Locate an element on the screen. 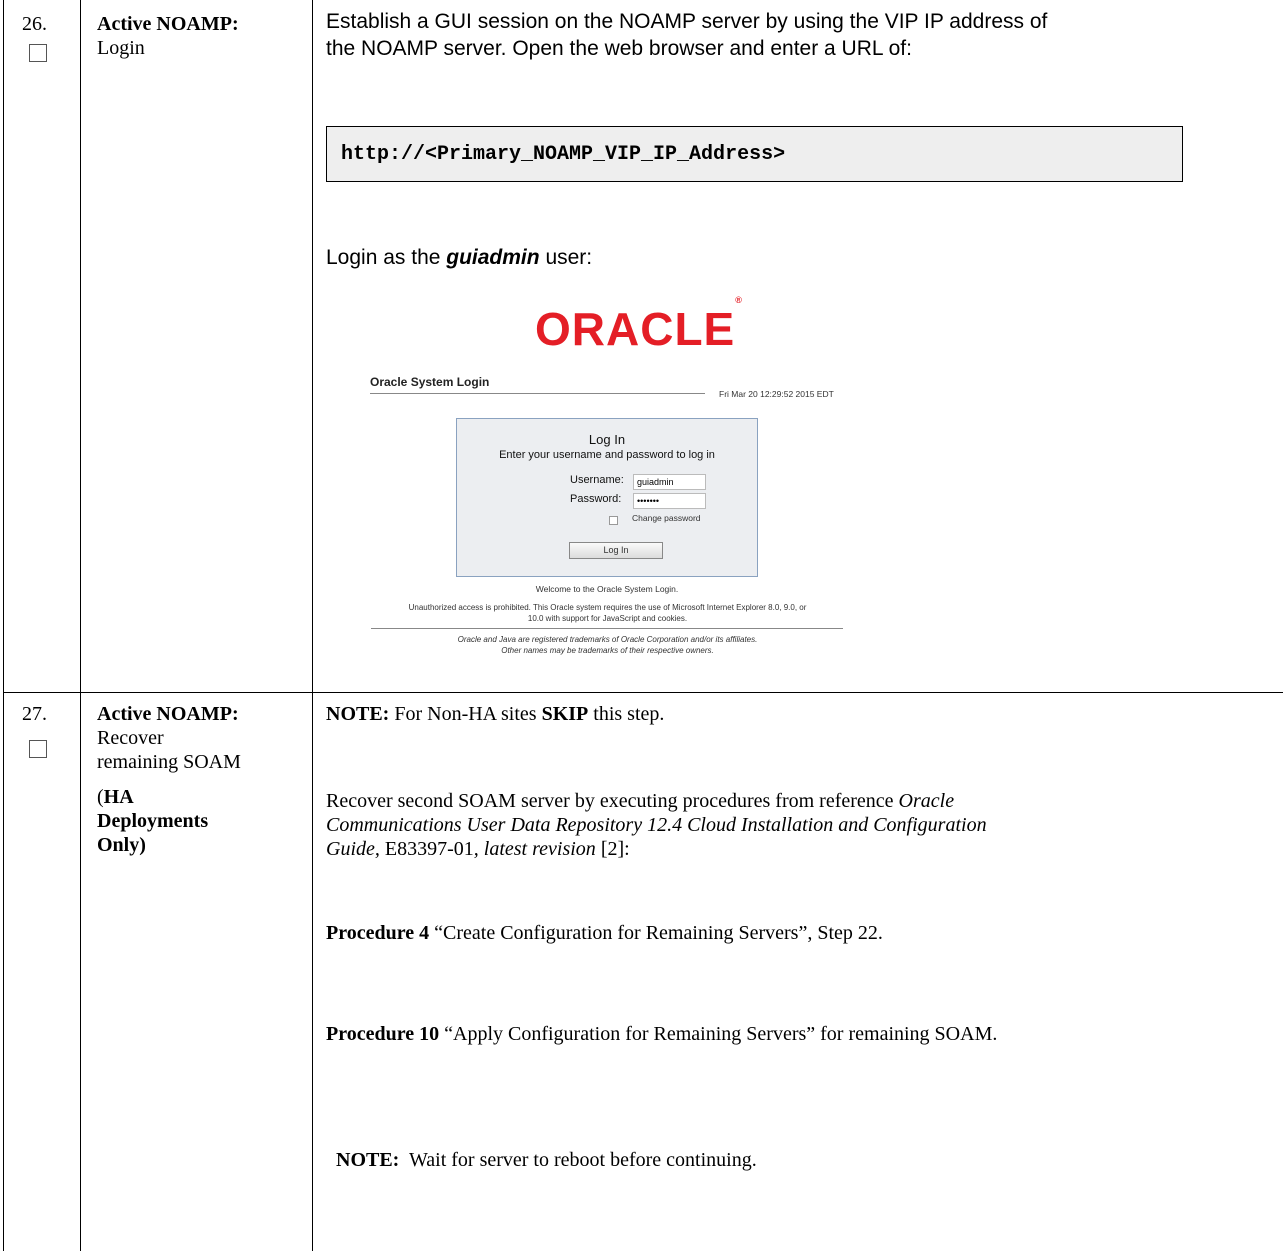 The width and height of the screenshot is (1283, 1251). change-password-label: Change password is located at coordinates (666, 518).